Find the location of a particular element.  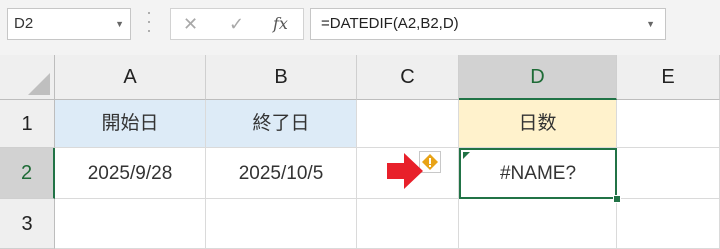

cell-b2: 2025/10/5 is located at coordinates (281, 173).